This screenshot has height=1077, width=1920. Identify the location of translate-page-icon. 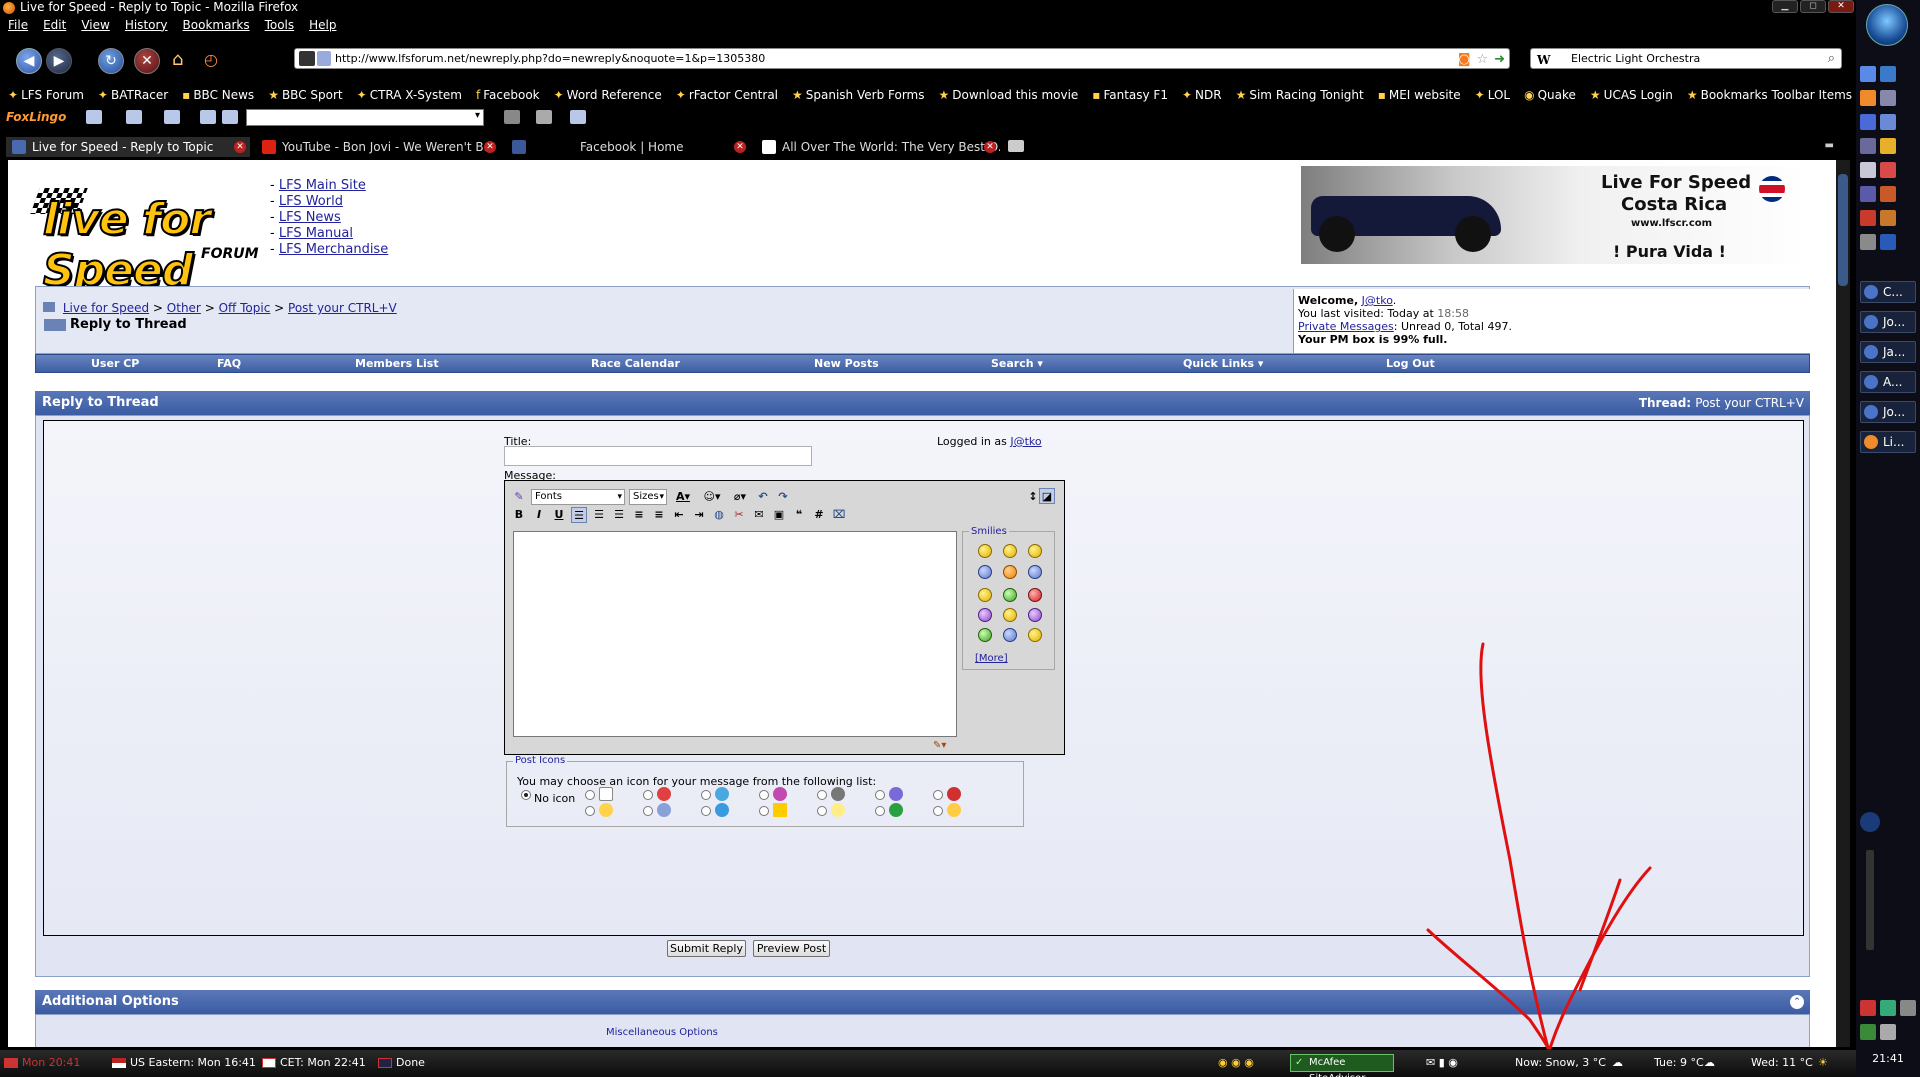
(94, 117).